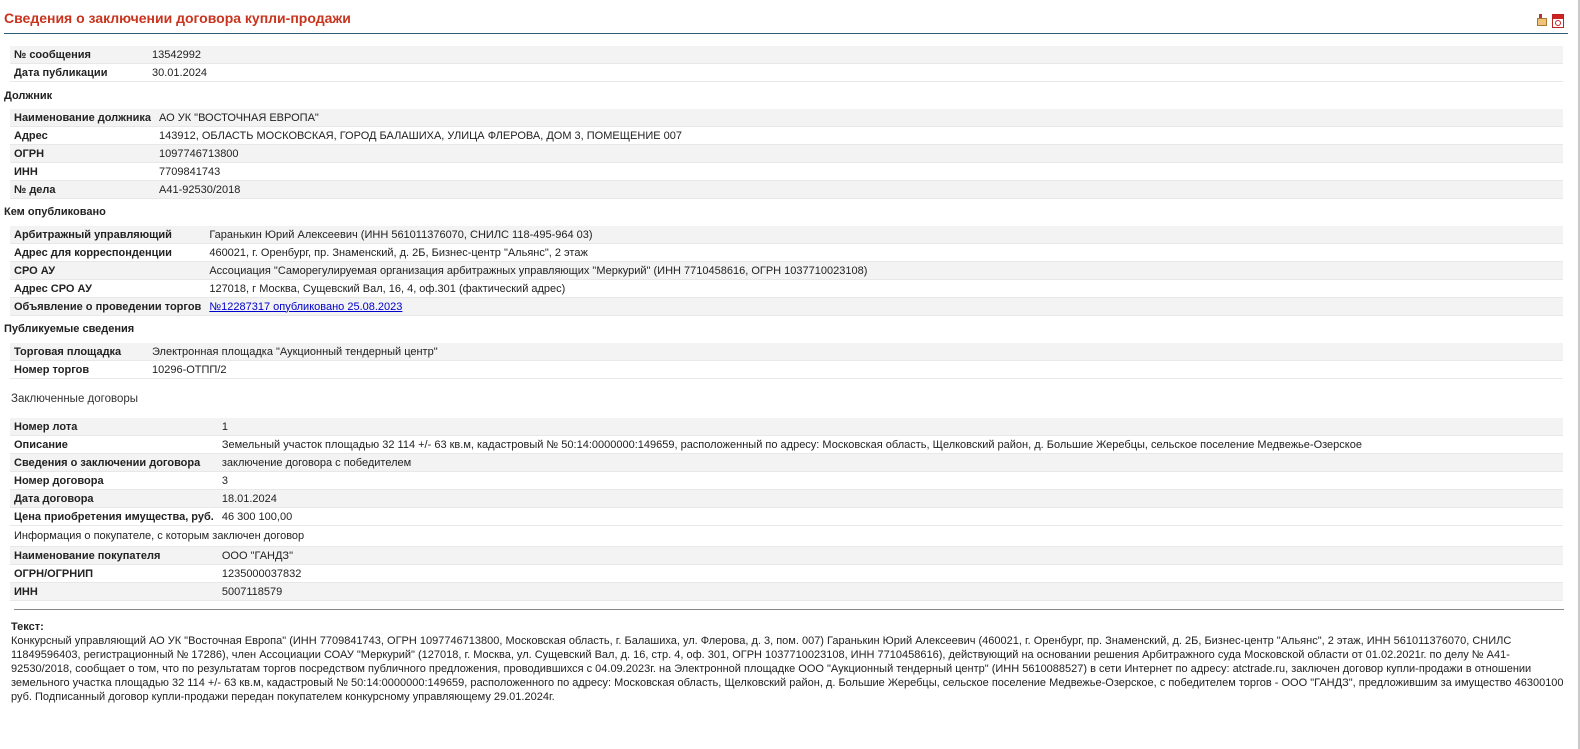 This screenshot has width=1580, height=749. What do you see at coordinates (855, 72) in the screenshot?
I see `row-value: 30.01.2024` at bounding box center [855, 72].